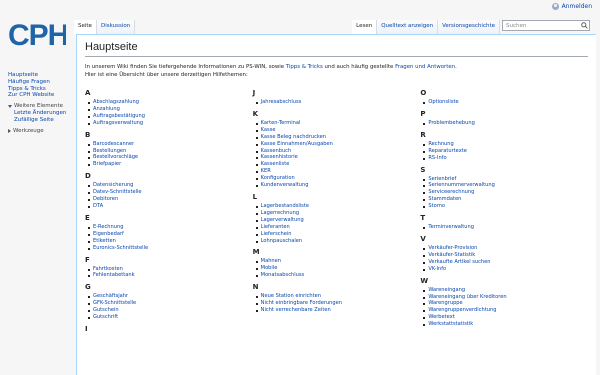 The height and width of the screenshot is (375, 600). I want to click on tips-tricks-link: Tipps & Tricks, so click(304, 67).